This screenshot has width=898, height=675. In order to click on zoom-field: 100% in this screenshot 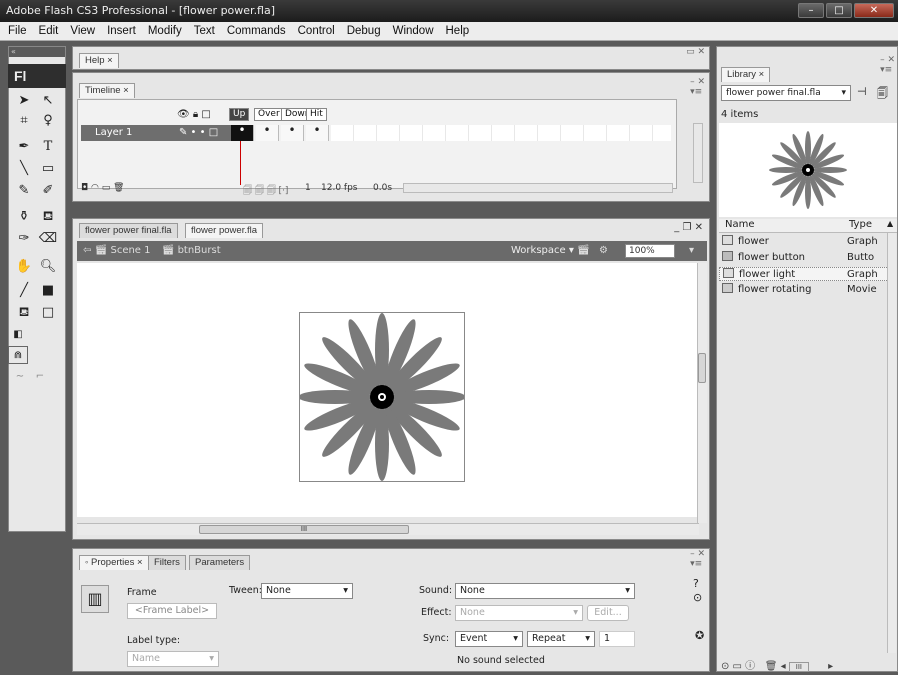, I will do `click(650, 251)`.